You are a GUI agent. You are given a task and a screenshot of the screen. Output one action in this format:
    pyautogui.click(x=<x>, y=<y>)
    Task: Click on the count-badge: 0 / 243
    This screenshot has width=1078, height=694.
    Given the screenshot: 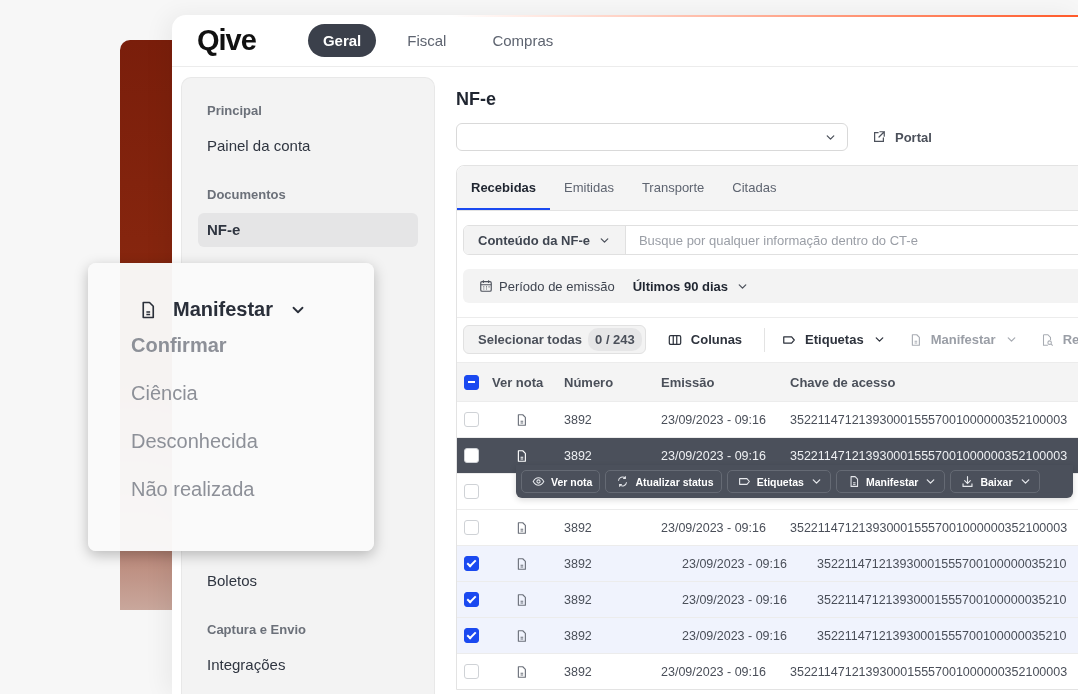 What is the action you would take?
    pyautogui.click(x=615, y=339)
    